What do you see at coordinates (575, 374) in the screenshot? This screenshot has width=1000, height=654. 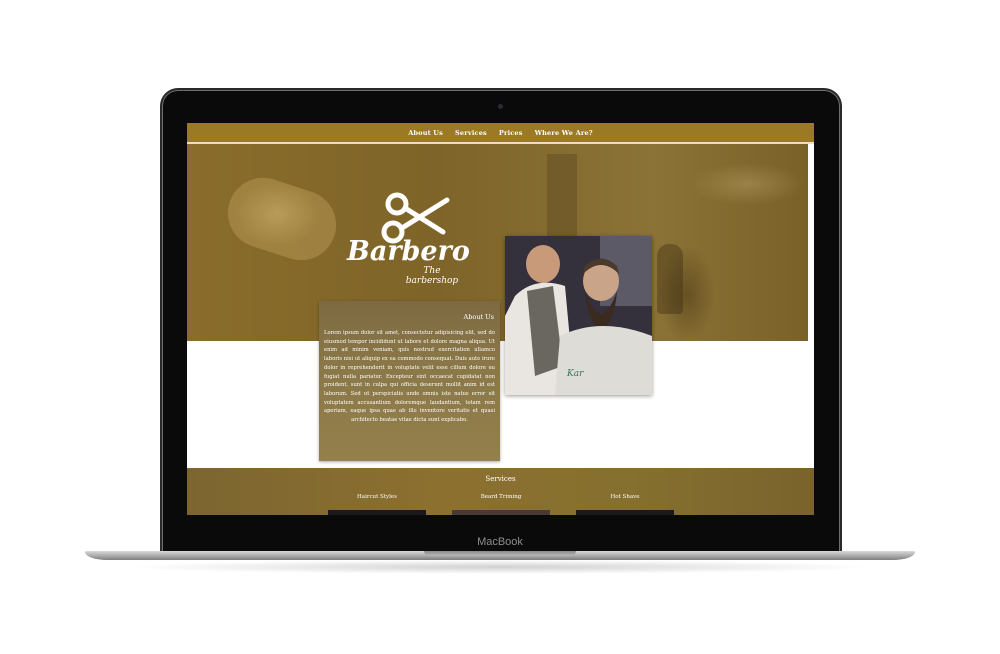 I see `svg-text: Kar` at bounding box center [575, 374].